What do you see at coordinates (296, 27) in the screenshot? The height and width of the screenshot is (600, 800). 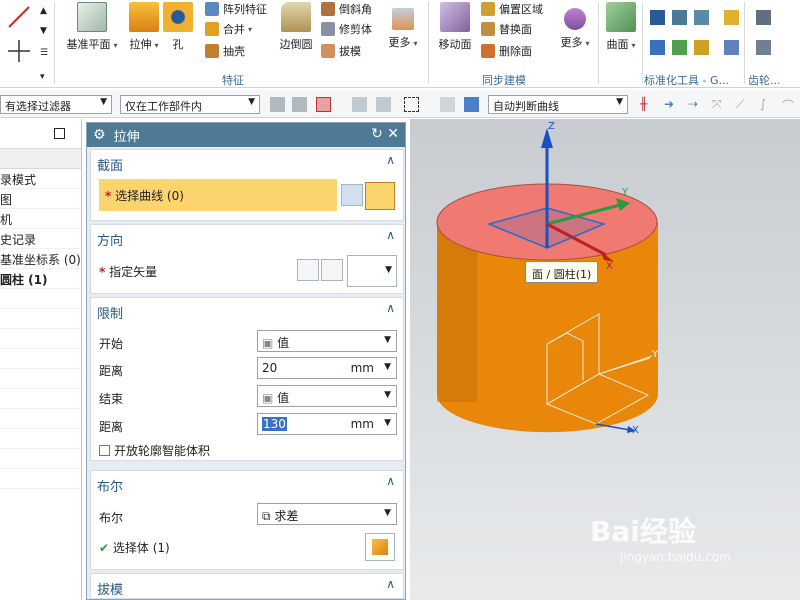 I see `edge-blend-button: 边倒圆` at bounding box center [296, 27].